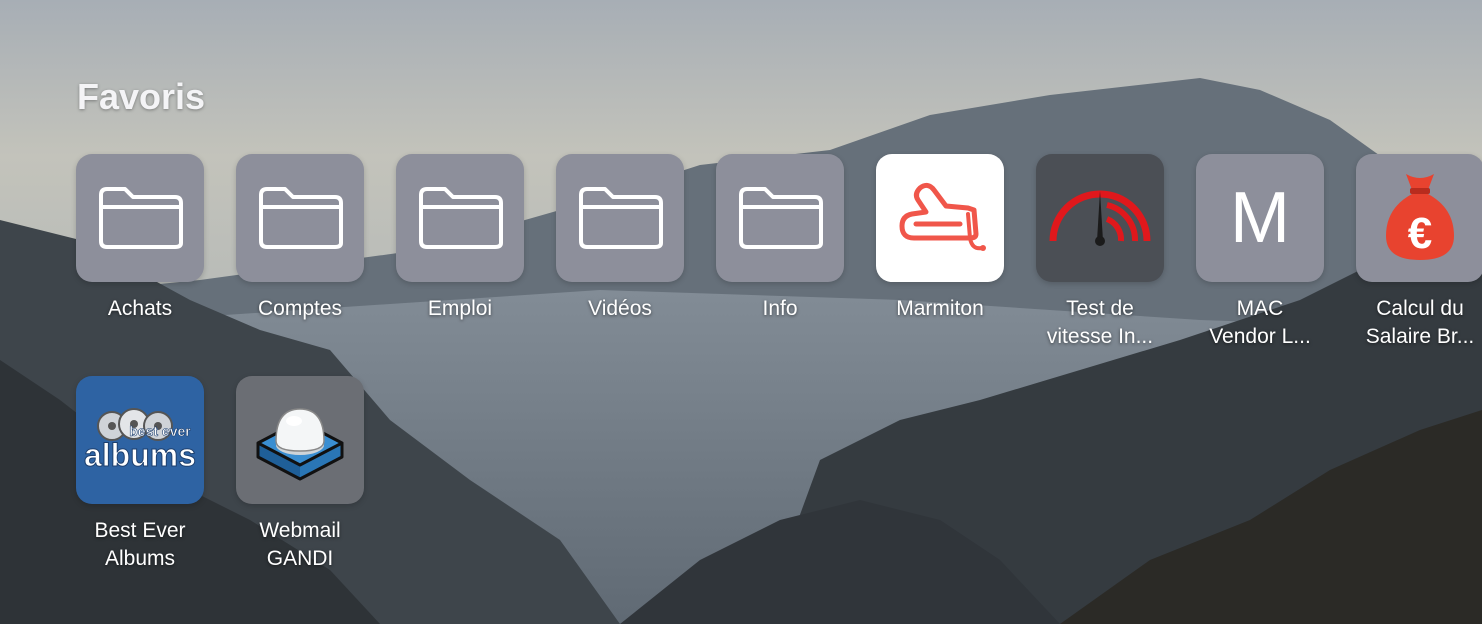 Image resolution: width=1482 pixels, height=624 pixels. I want to click on tile-label-line1: Calcul du, so click(1420, 308).